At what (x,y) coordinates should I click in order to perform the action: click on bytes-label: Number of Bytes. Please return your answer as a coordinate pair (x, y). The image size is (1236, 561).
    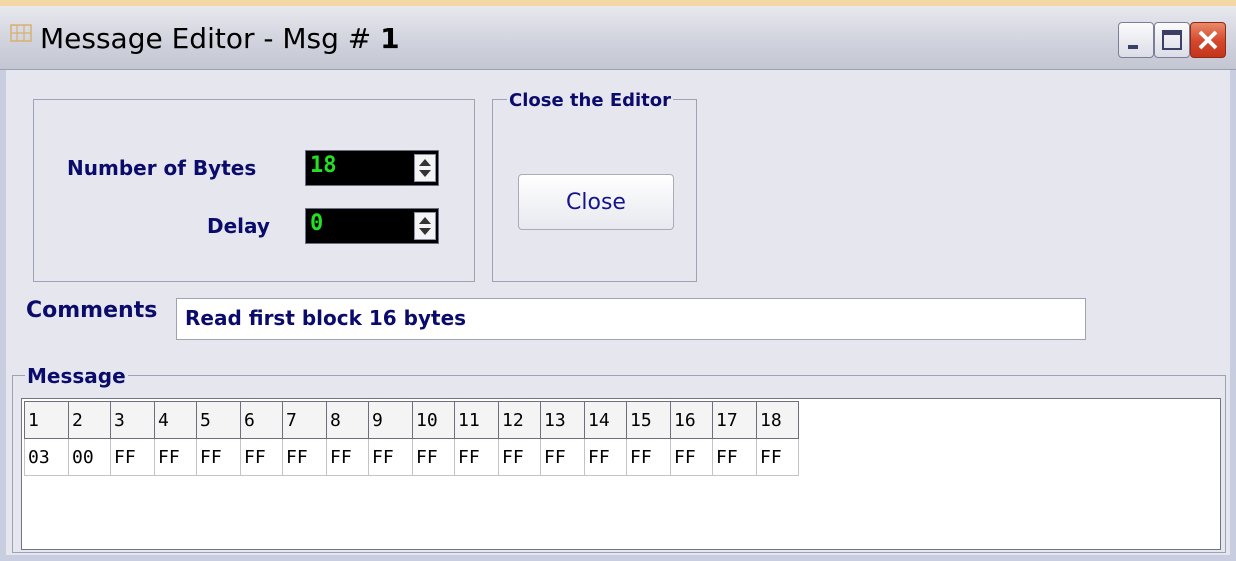
    Looking at the image, I should click on (162, 168).